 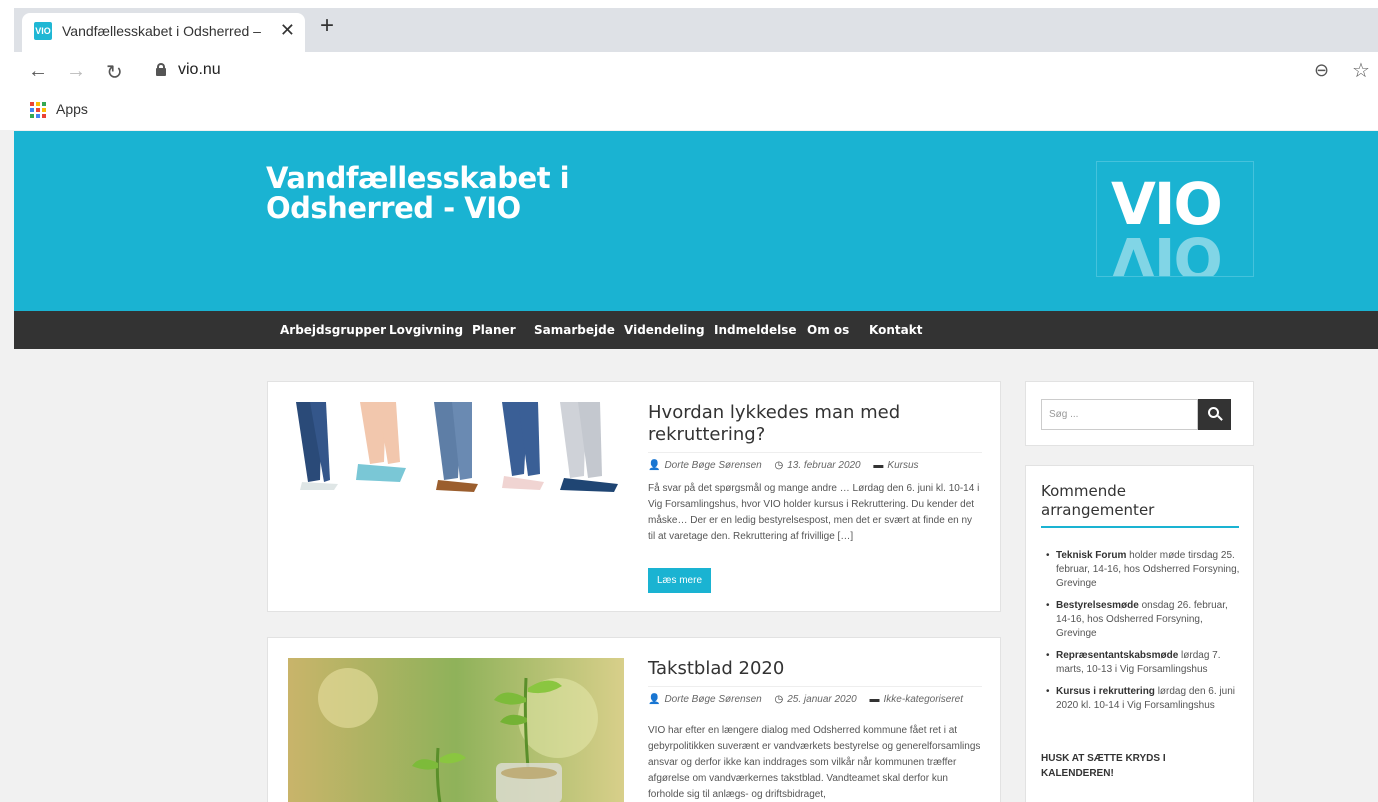 What do you see at coordinates (1214, 414) in the screenshot?
I see `search-button` at bounding box center [1214, 414].